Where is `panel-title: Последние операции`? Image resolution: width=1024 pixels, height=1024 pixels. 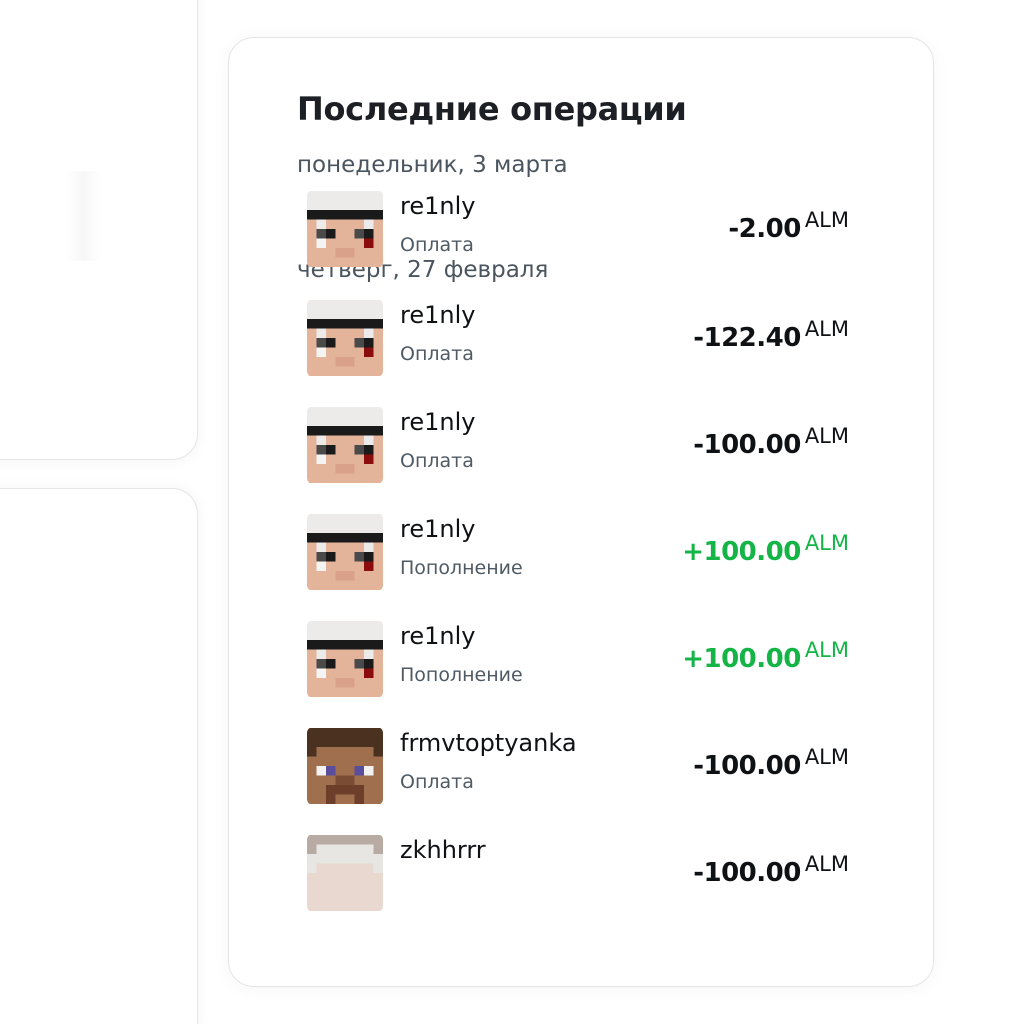
panel-title: Последние операции is located at coordinates (492, 109).